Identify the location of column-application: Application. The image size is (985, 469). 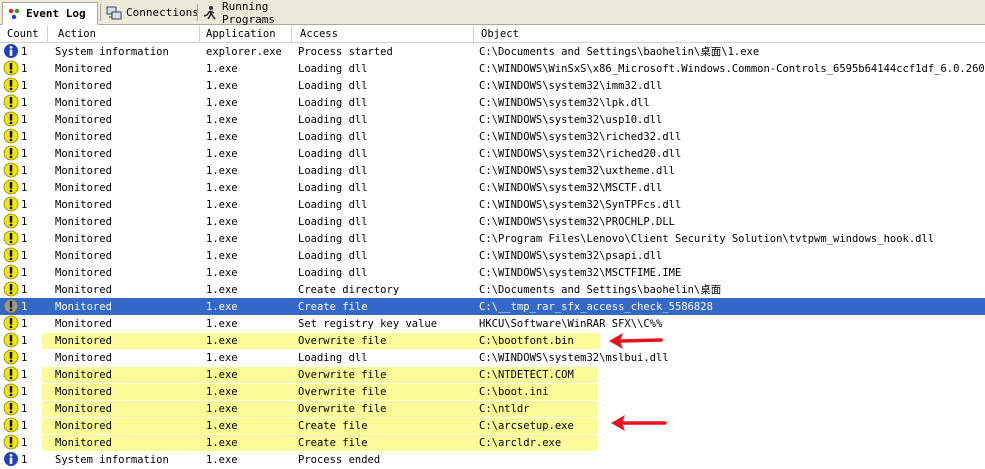
(246, 34).